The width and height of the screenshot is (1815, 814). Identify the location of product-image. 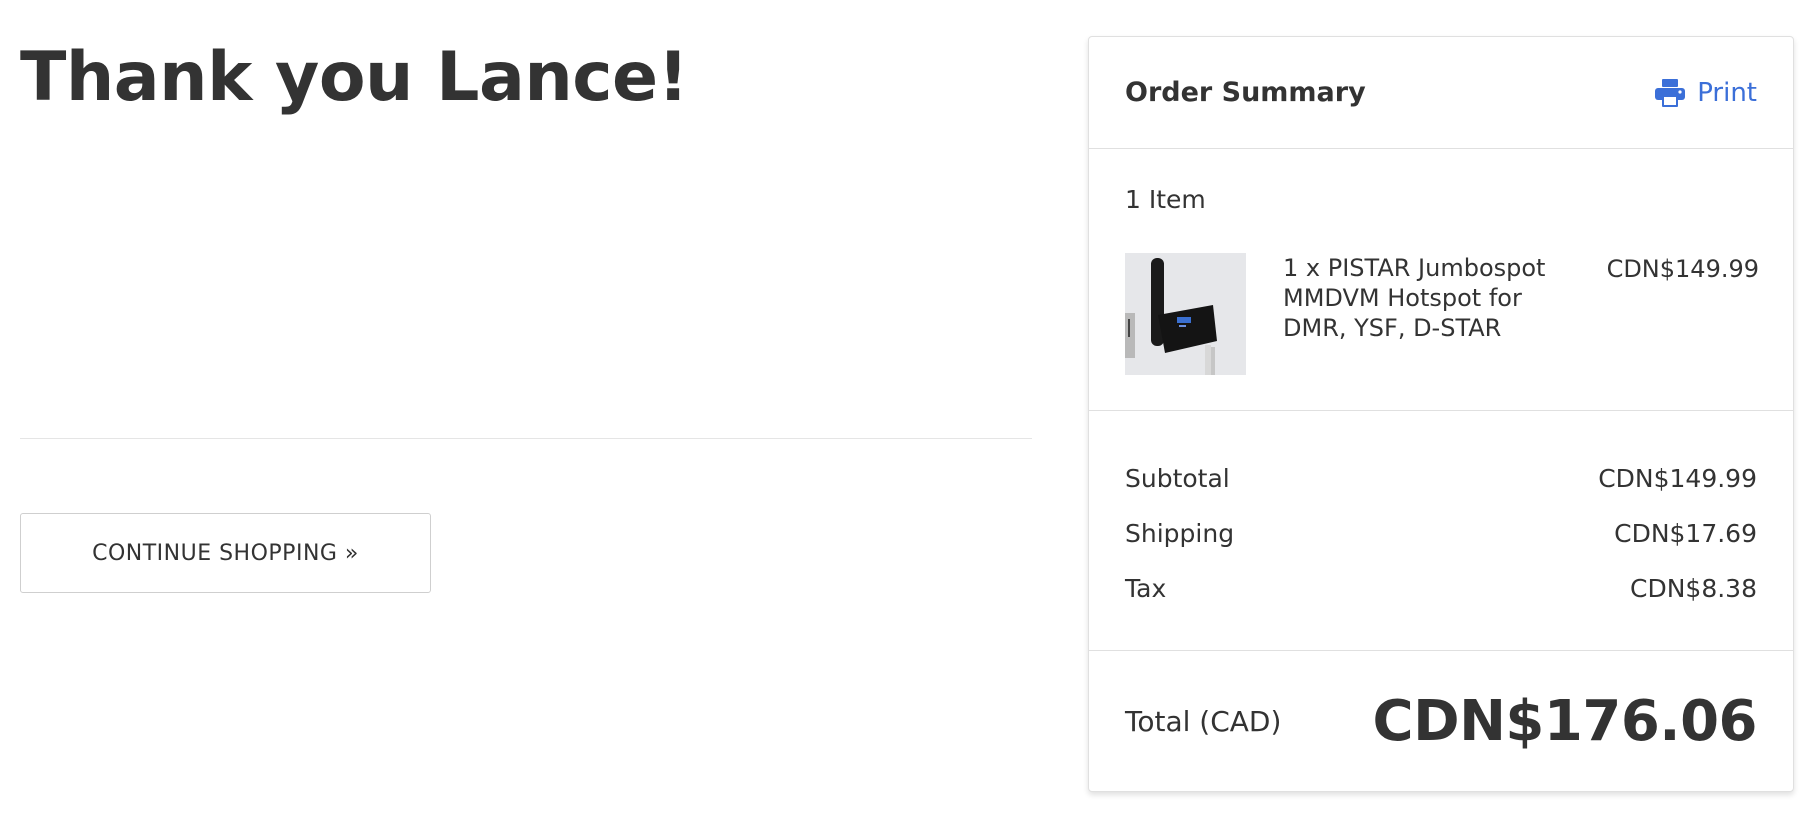
(1185, 314).